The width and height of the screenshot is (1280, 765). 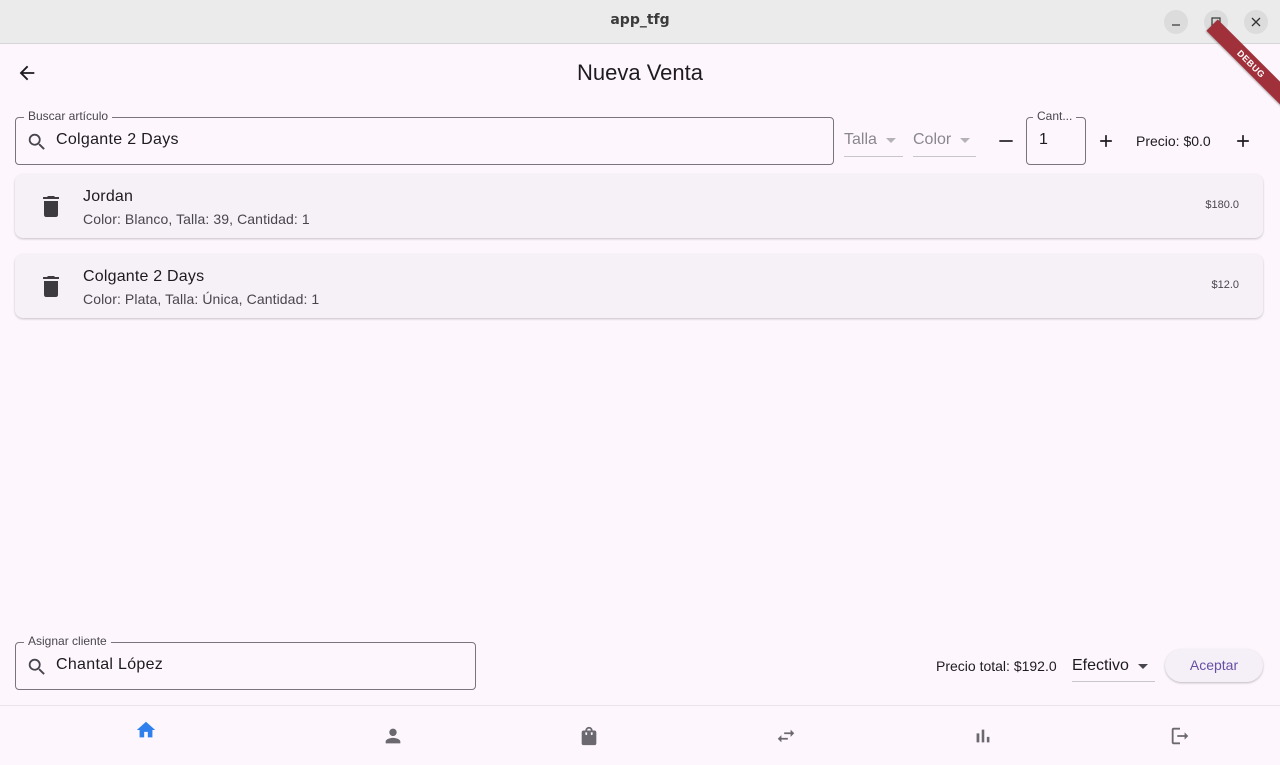 I want to click on client-input: Chantal López, so click(x=109, y=665).